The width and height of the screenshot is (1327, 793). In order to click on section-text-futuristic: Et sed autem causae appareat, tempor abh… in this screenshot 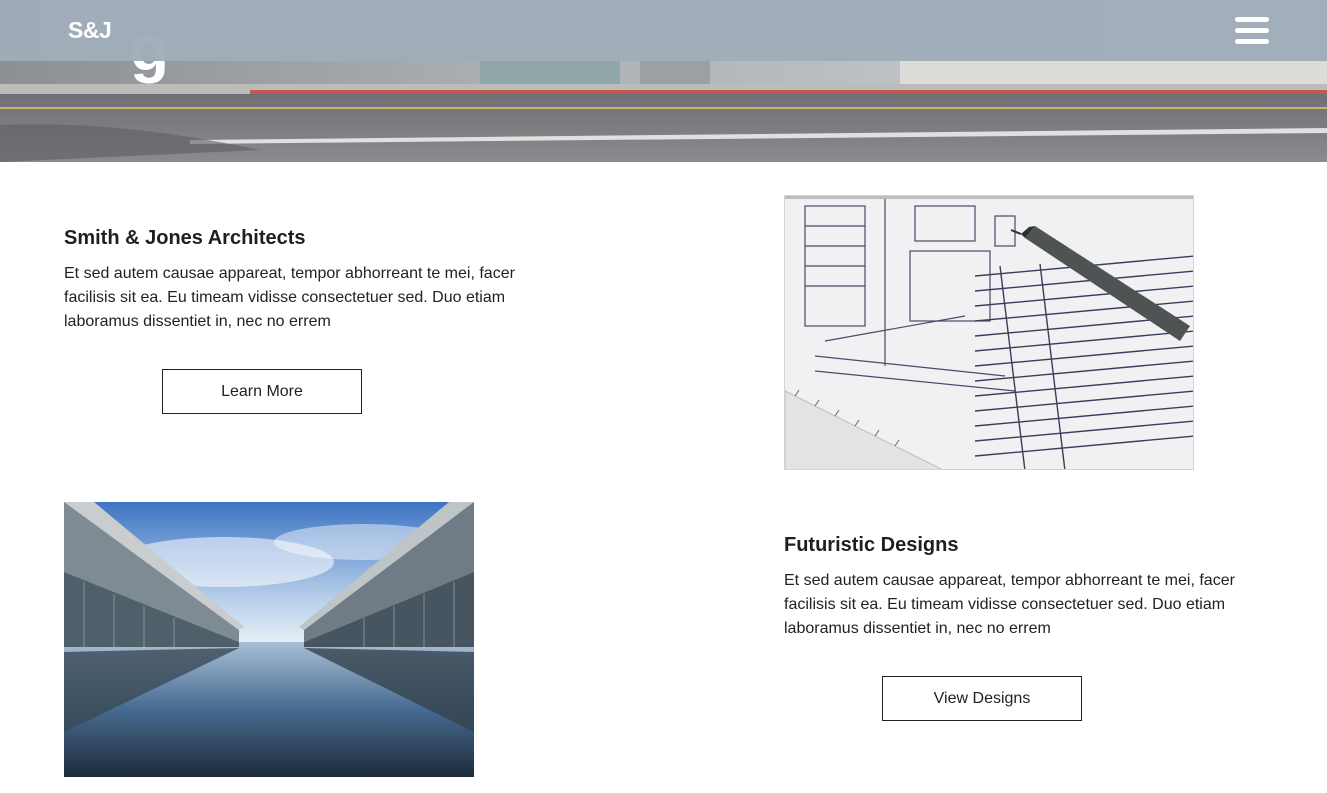, I will do `click(1009, 604)`.